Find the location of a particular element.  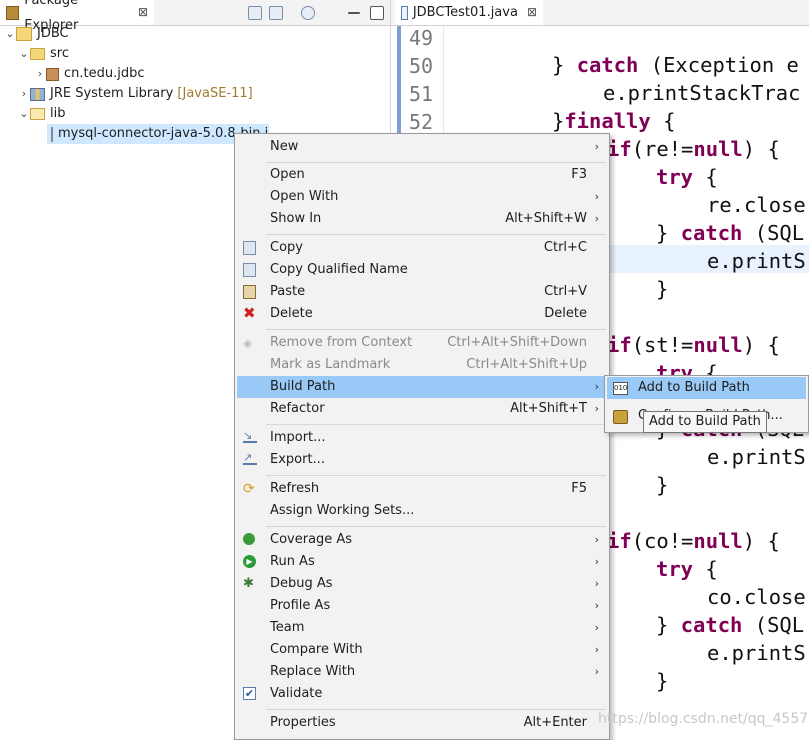

tab-package-explorer: Package Explorer ⊠ is located at coordinates (77, 16).